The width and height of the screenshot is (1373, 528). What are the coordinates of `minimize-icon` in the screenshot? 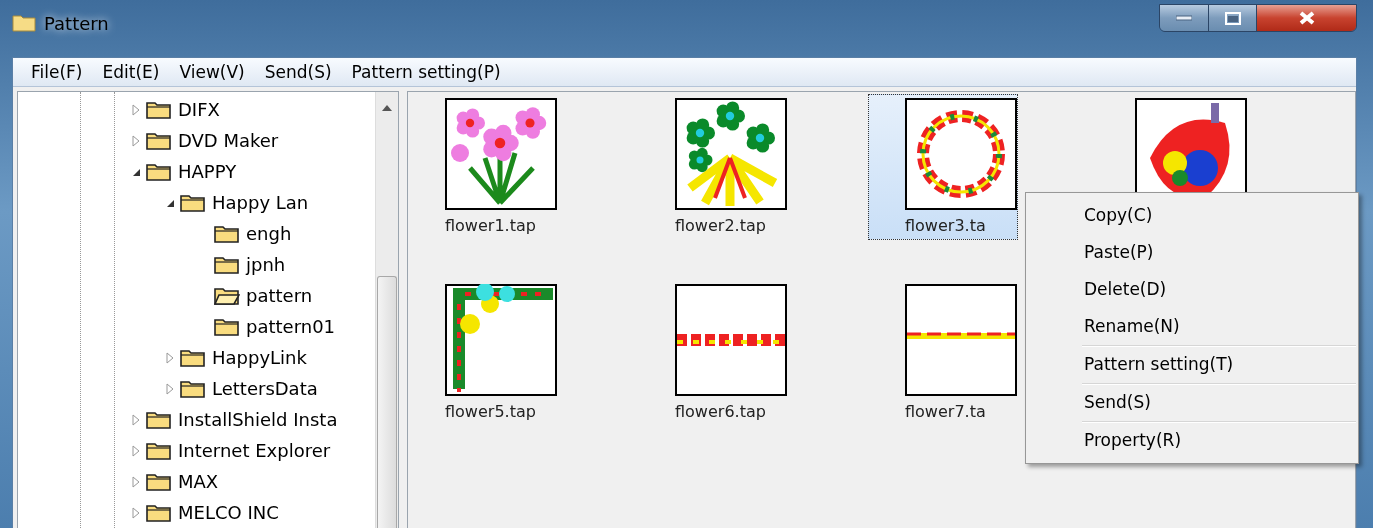 It's located at (1184, 18).